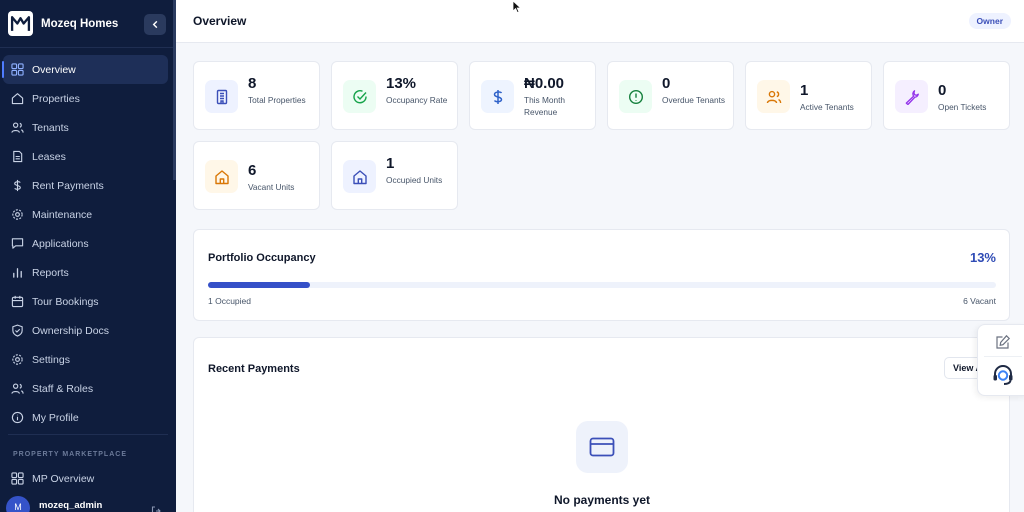 This screenshot has width=1024, height=512. I want to click on sidebar-item-properties: Properties, so click(88, 98).